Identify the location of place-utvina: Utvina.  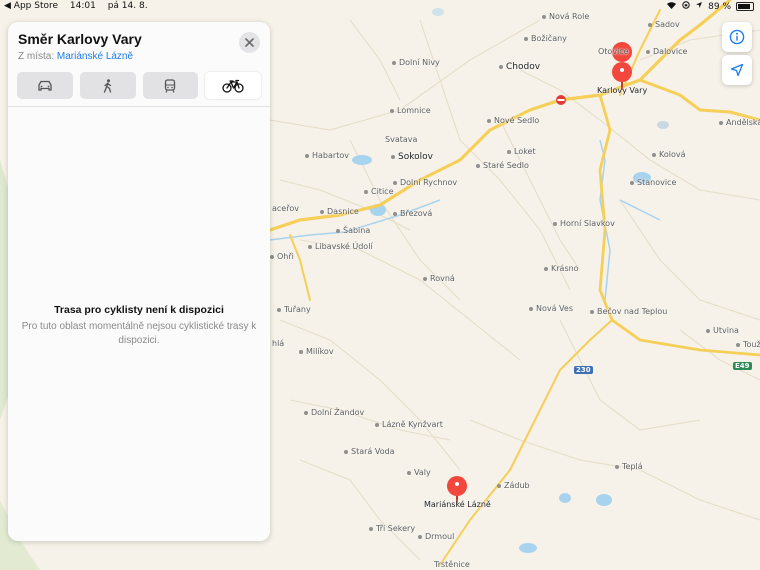
(722, 330).